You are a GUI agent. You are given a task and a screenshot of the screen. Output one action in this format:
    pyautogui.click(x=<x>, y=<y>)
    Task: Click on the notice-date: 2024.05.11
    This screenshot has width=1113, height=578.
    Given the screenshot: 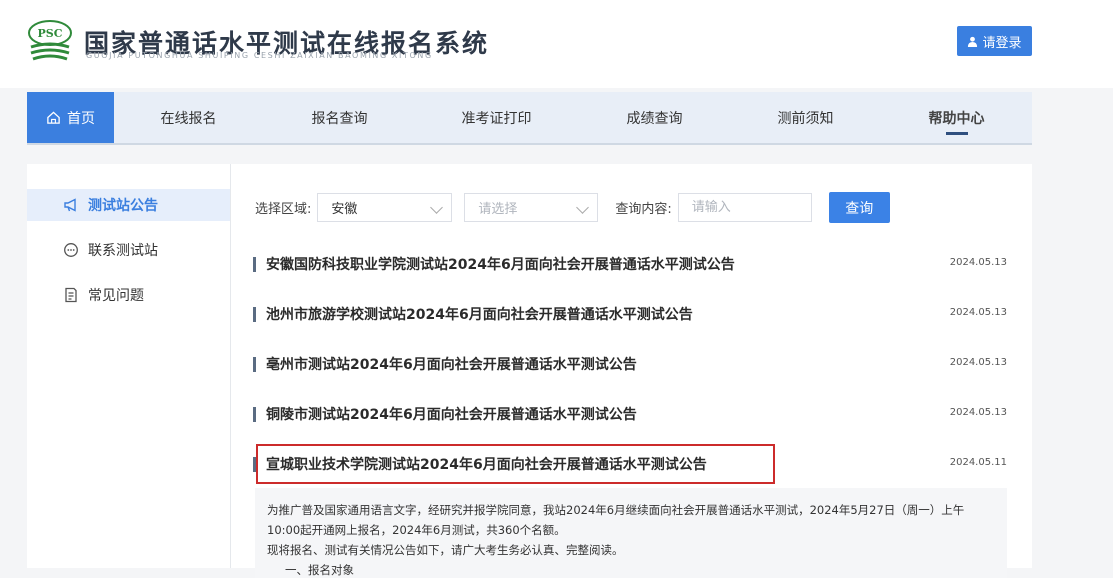 What is the action you would take?
    pyautogui.click(x=978, y=462)
    